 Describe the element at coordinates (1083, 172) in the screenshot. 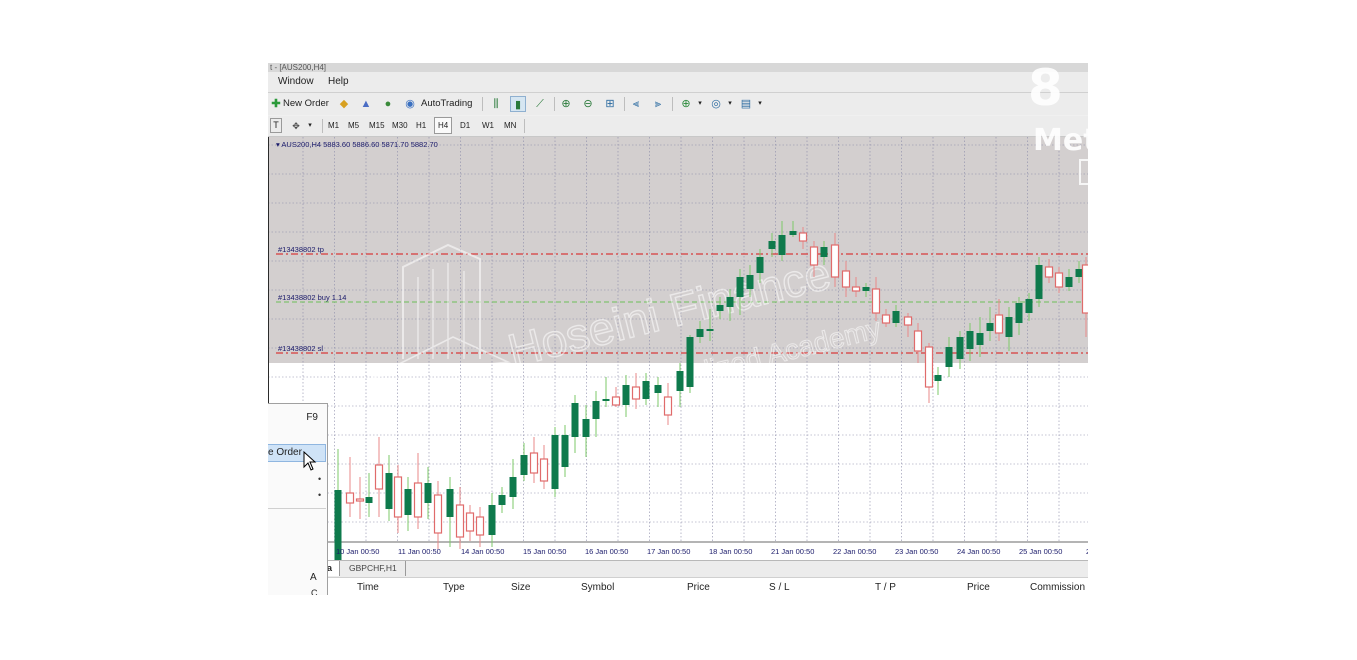

I see `logo-frame-icon` at that location.